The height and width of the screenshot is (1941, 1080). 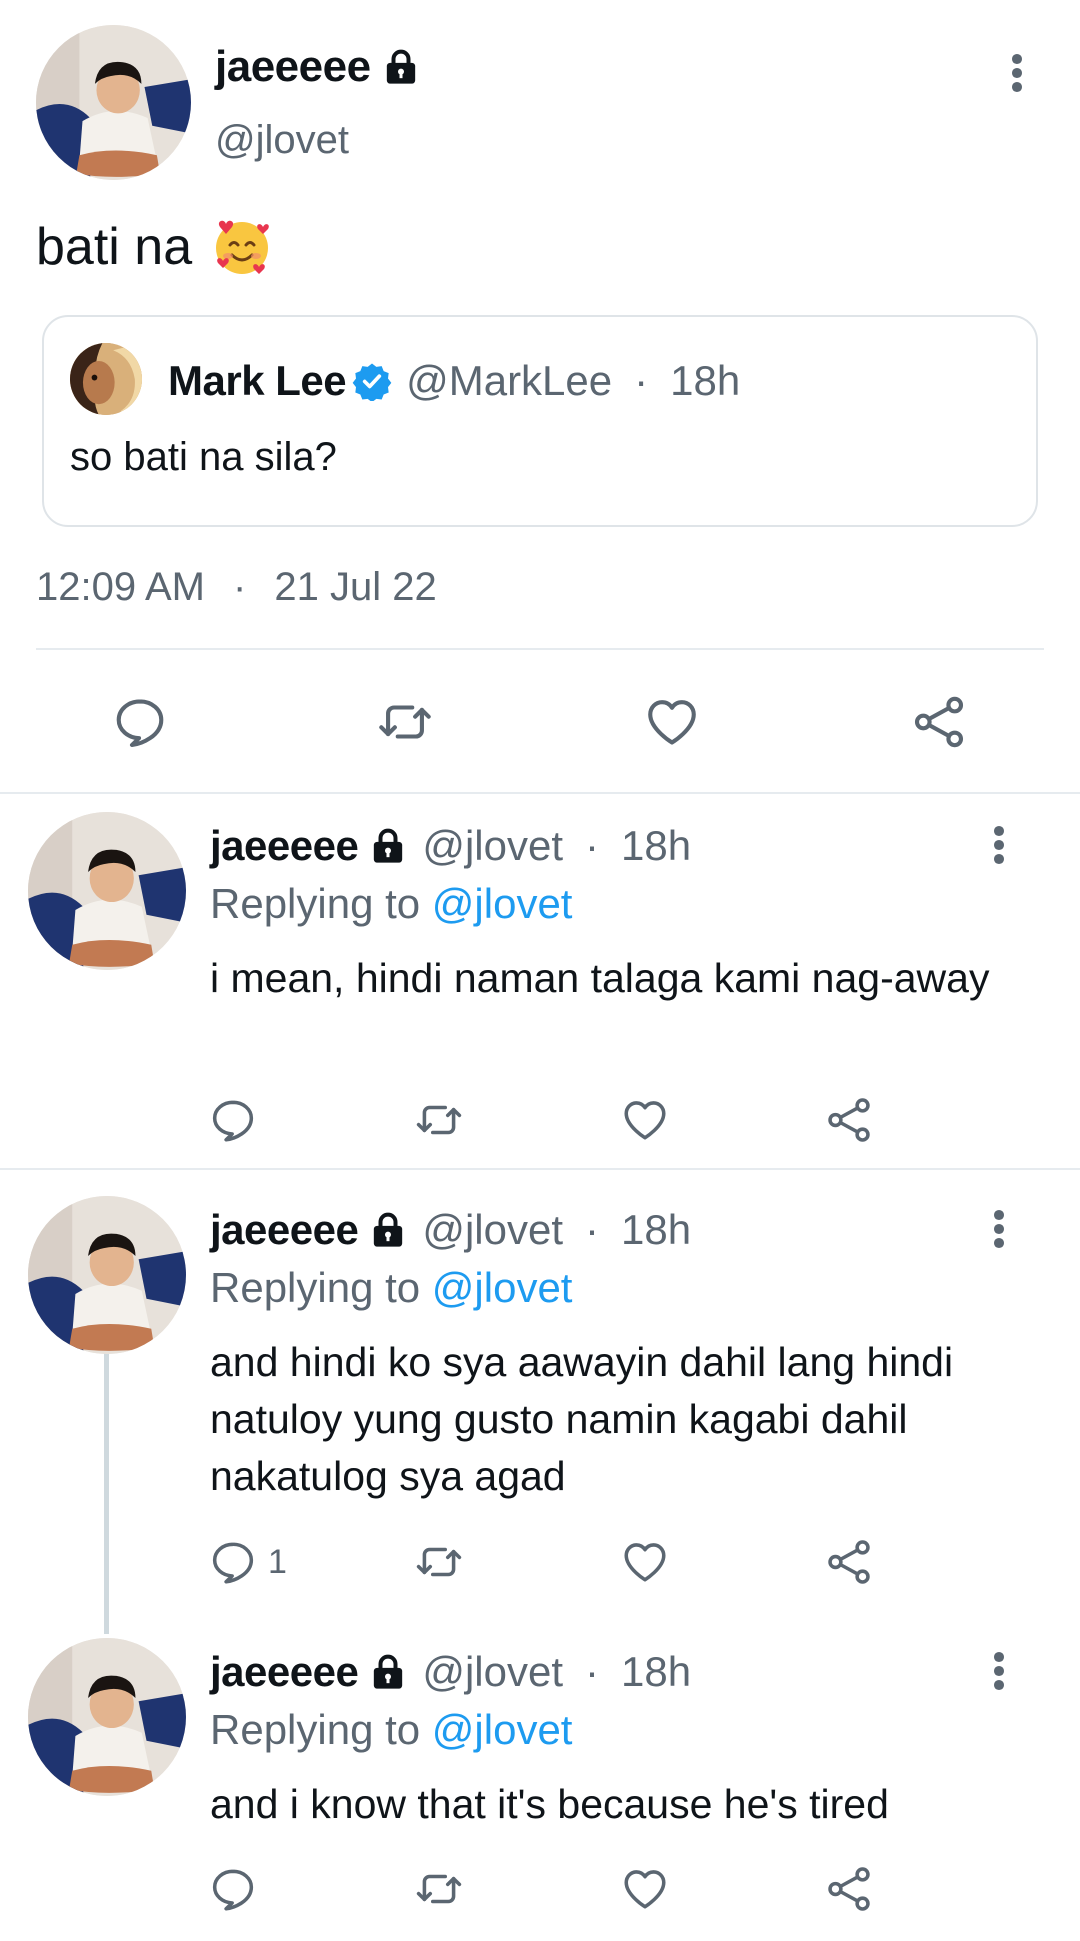 I want to click on main-tweet-avatar, so click(x=113, y=102).